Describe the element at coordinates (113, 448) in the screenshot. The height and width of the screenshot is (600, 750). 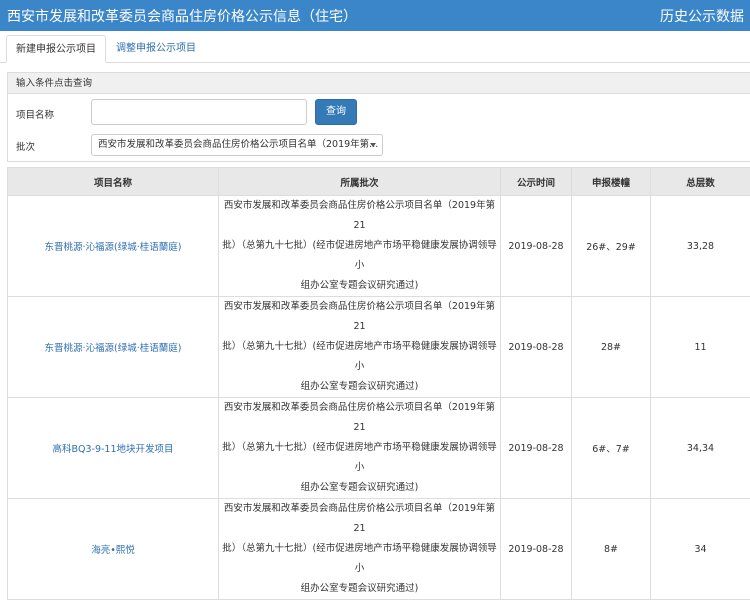
I see `project-name-link: 高科BQ3-9-11地块开发项目` at that location.